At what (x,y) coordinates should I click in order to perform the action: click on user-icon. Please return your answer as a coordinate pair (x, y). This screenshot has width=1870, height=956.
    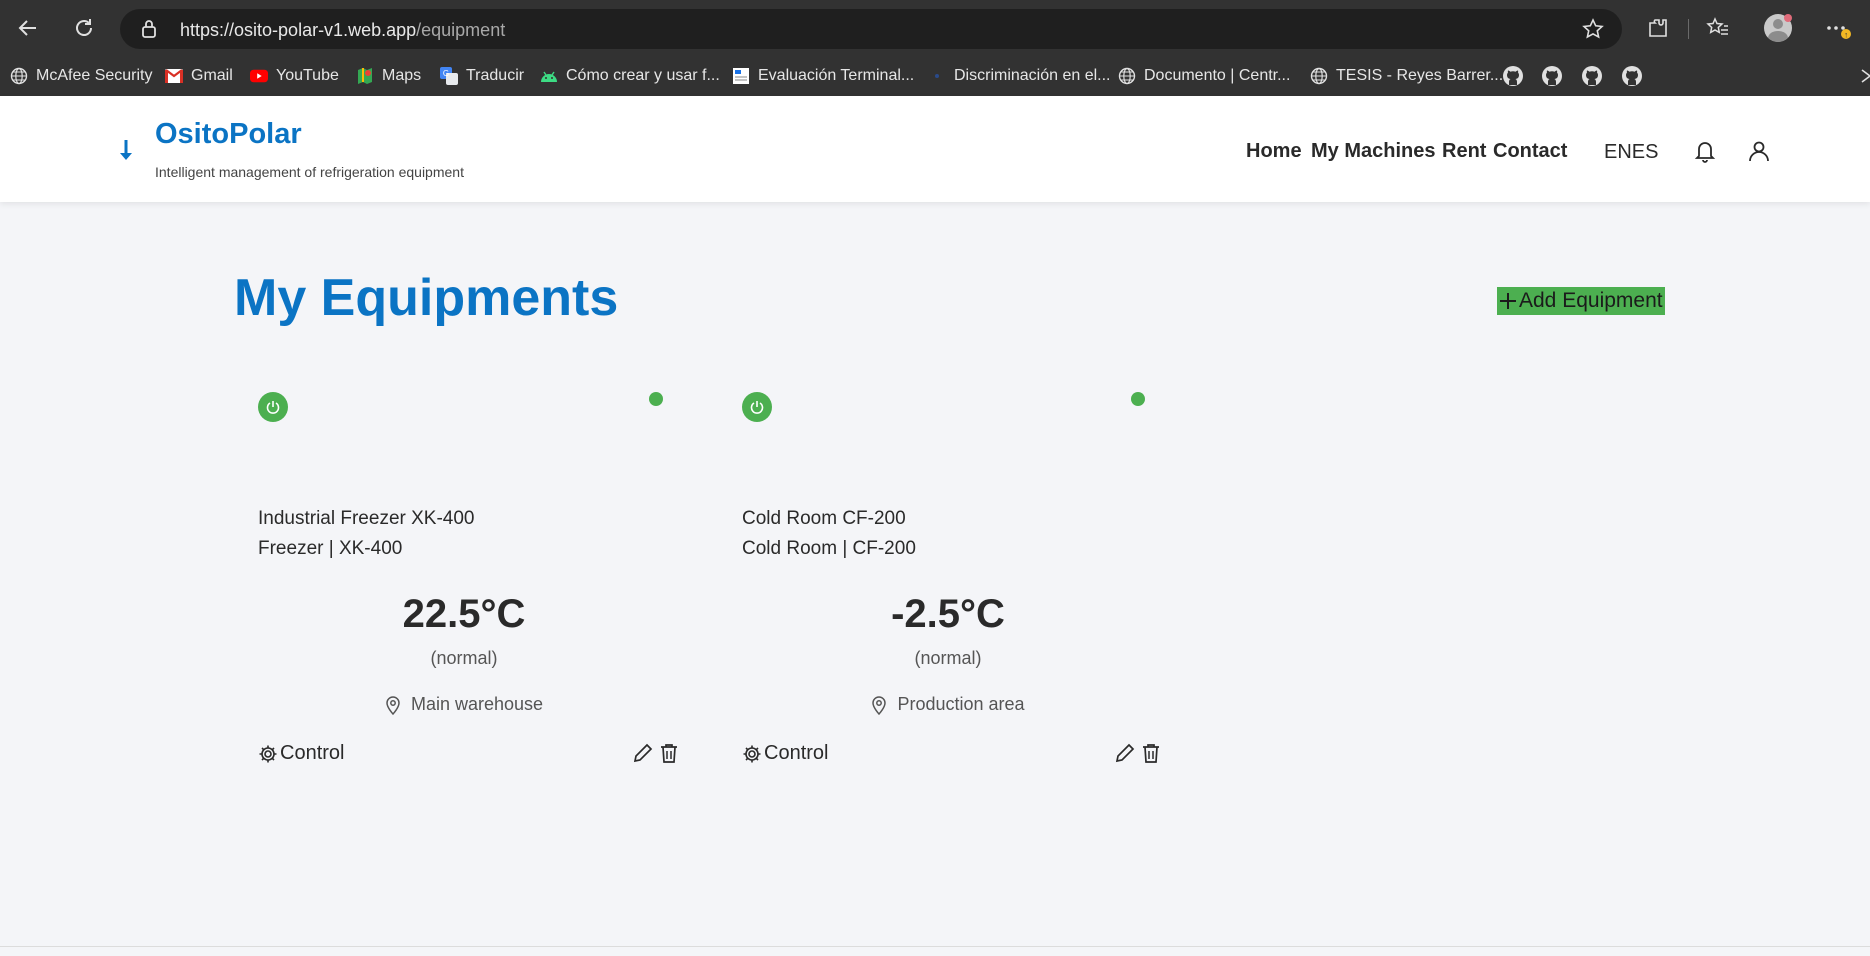
    Looking at the image, I should click on (1759, 151).